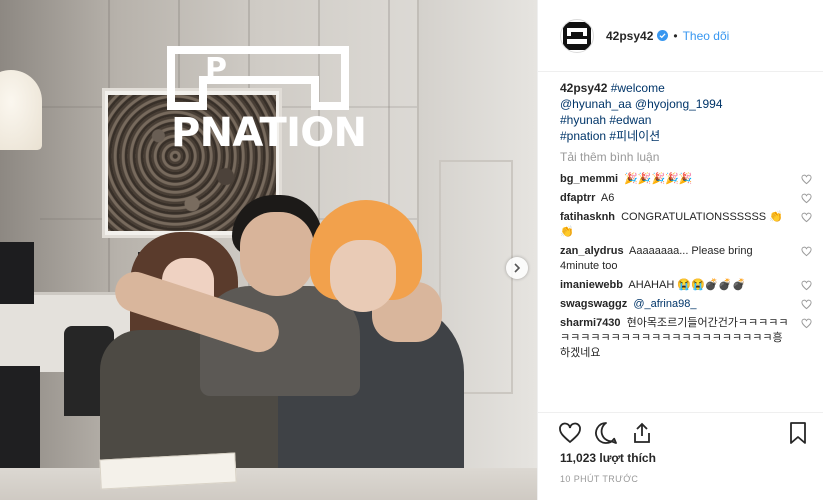  Describe the element at coordinates (680, 456) in the screenshot. I see `post-actions: 11,023 lượt thích 10 PHÚT TRƯỚC` at that location.